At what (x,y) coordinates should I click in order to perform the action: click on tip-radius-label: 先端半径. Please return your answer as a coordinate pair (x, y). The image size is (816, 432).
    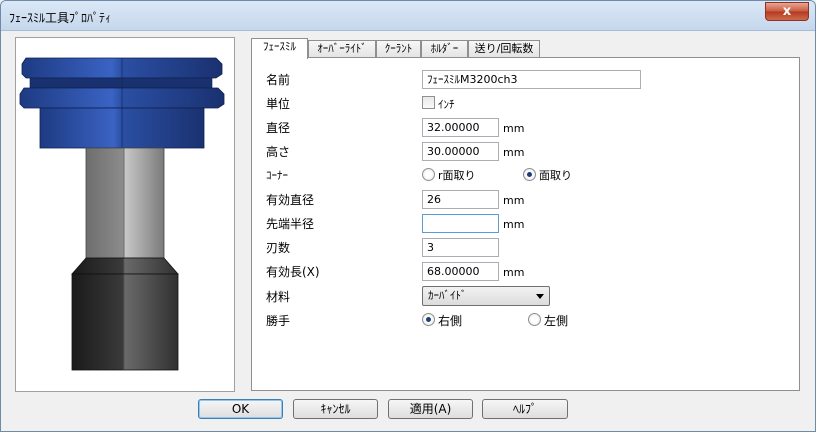
    Looking at the image, I should click on (290, 224).